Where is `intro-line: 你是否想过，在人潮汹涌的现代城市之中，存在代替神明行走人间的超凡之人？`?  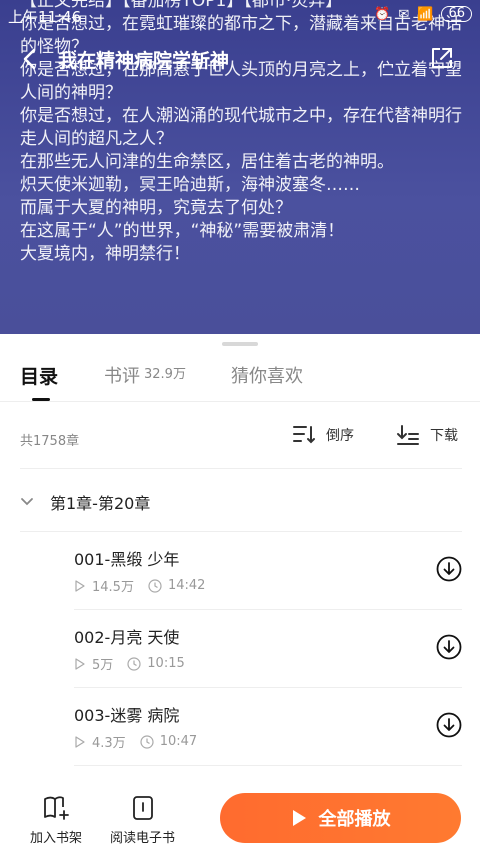 intro-line: 你是否想过，在人潮汹涌的现代城市之中，存在代替神明行走人间的超凡之人？ is located at coordinates (241, 127).